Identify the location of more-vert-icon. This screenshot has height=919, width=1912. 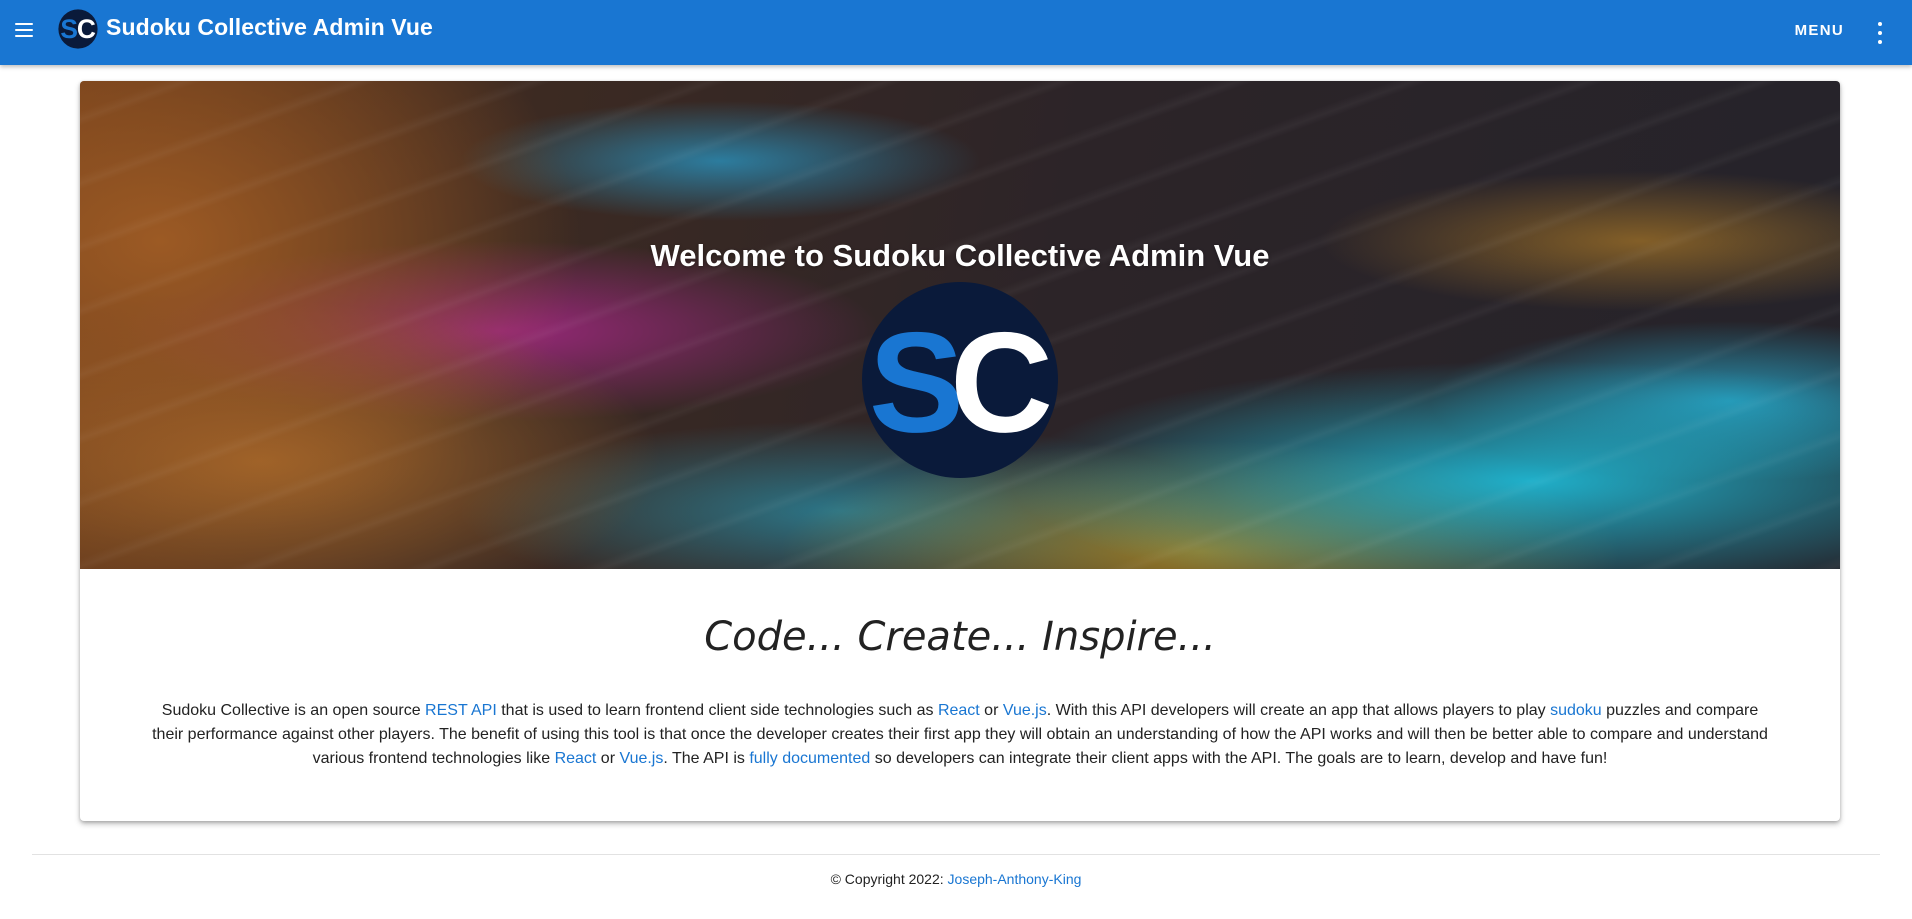
(1880, 33).